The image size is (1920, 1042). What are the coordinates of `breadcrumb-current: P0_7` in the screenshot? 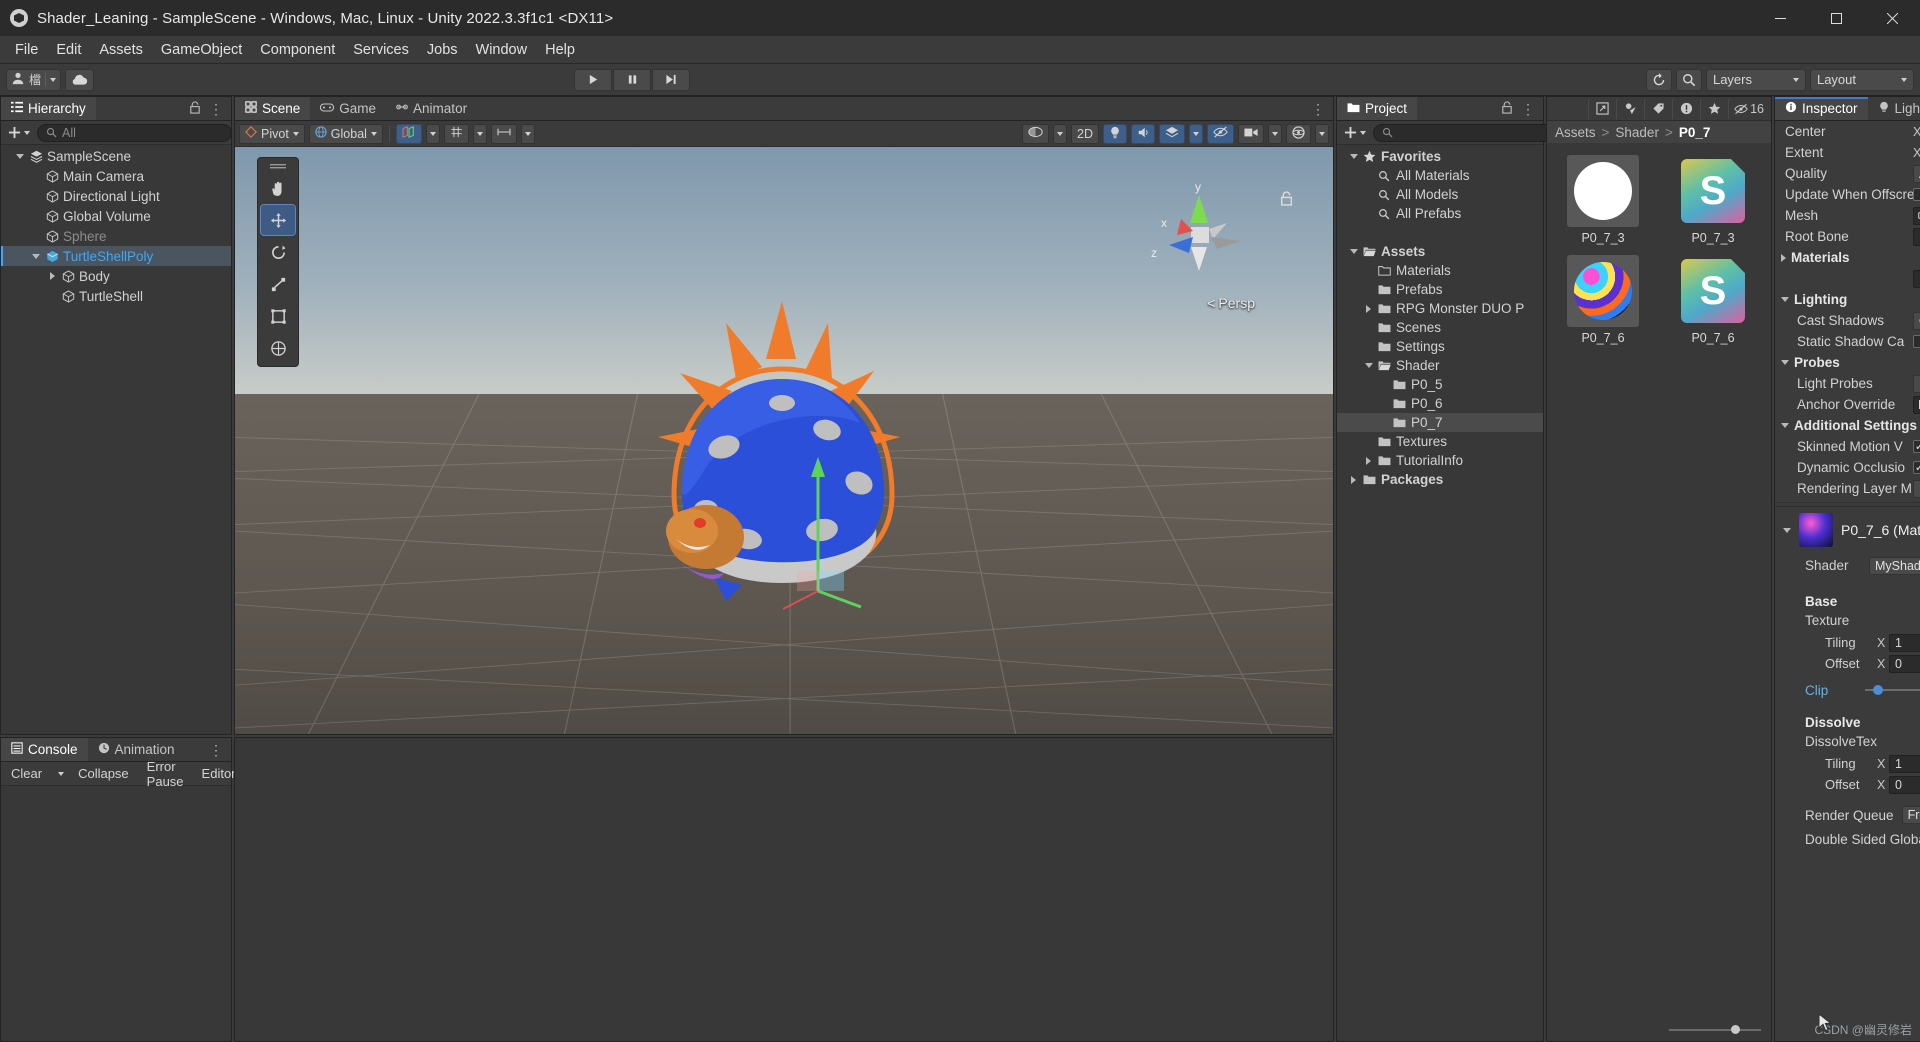 It's located at (1695, 132).